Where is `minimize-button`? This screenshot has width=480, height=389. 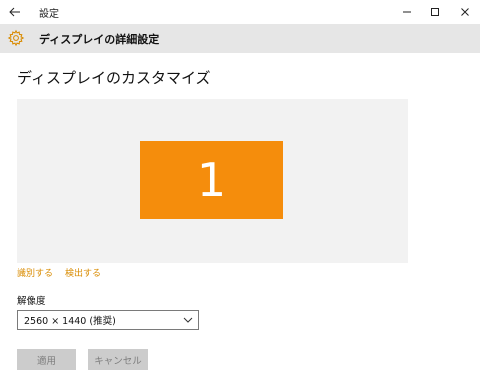
minimize-button is located at coordinates (407, 12).